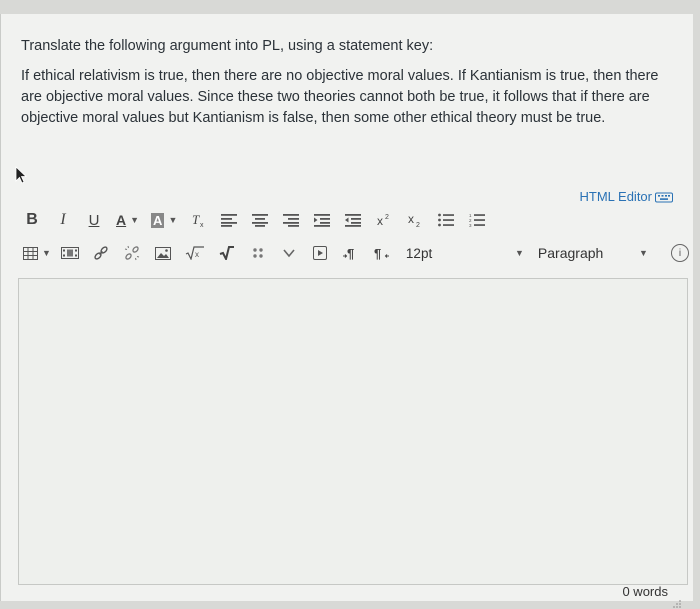 The height and width of the screenshot is (609, 700). Describe the element at coordinates (63, 220) in the screenshot. I see `italic-button: I` at that location.